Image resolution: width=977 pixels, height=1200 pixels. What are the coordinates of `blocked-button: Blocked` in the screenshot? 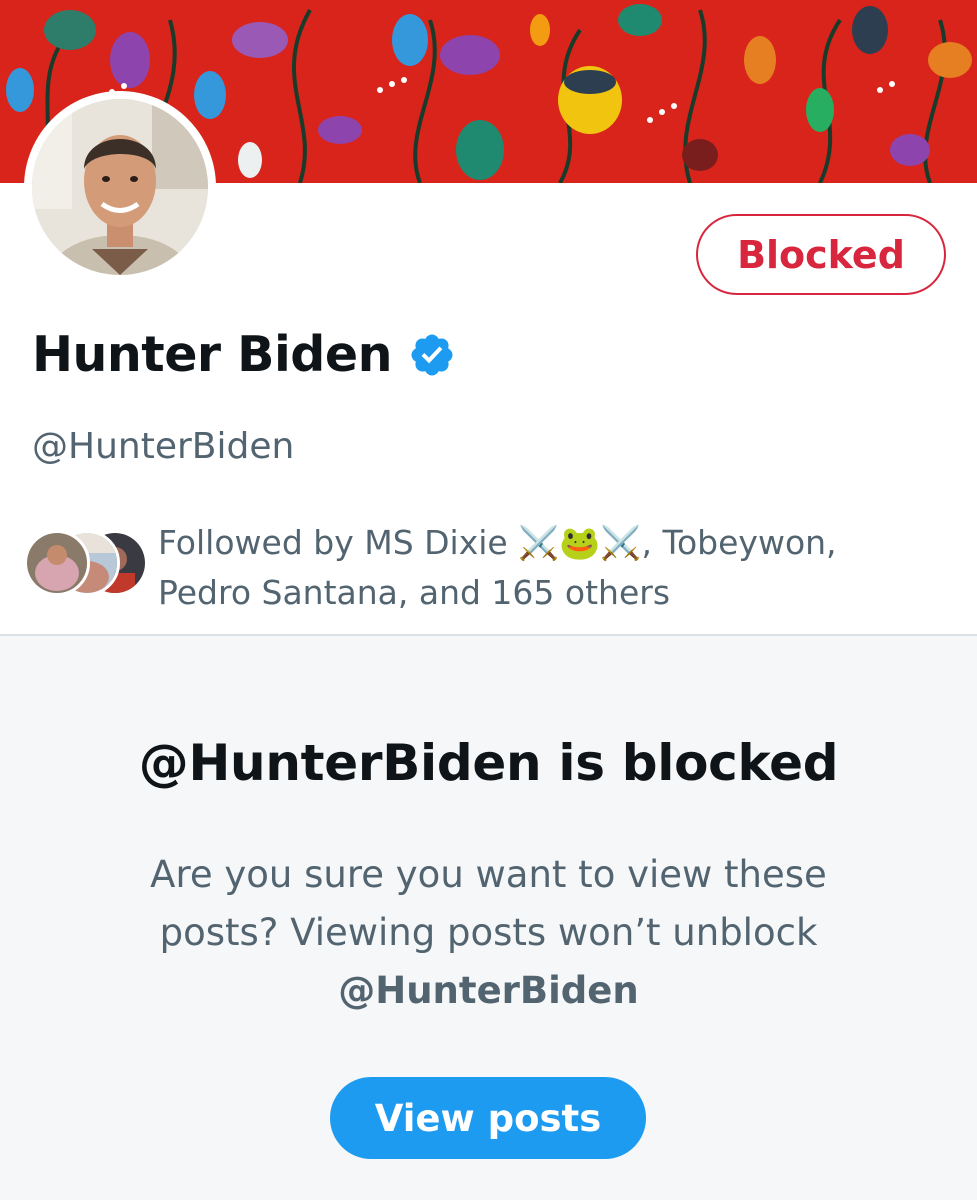 It's located at (821, 254).